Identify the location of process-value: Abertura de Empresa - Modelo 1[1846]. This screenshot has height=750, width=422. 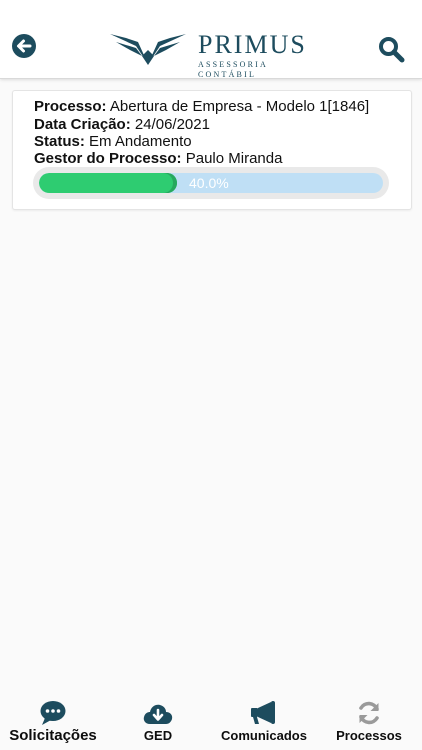
(239, 106).